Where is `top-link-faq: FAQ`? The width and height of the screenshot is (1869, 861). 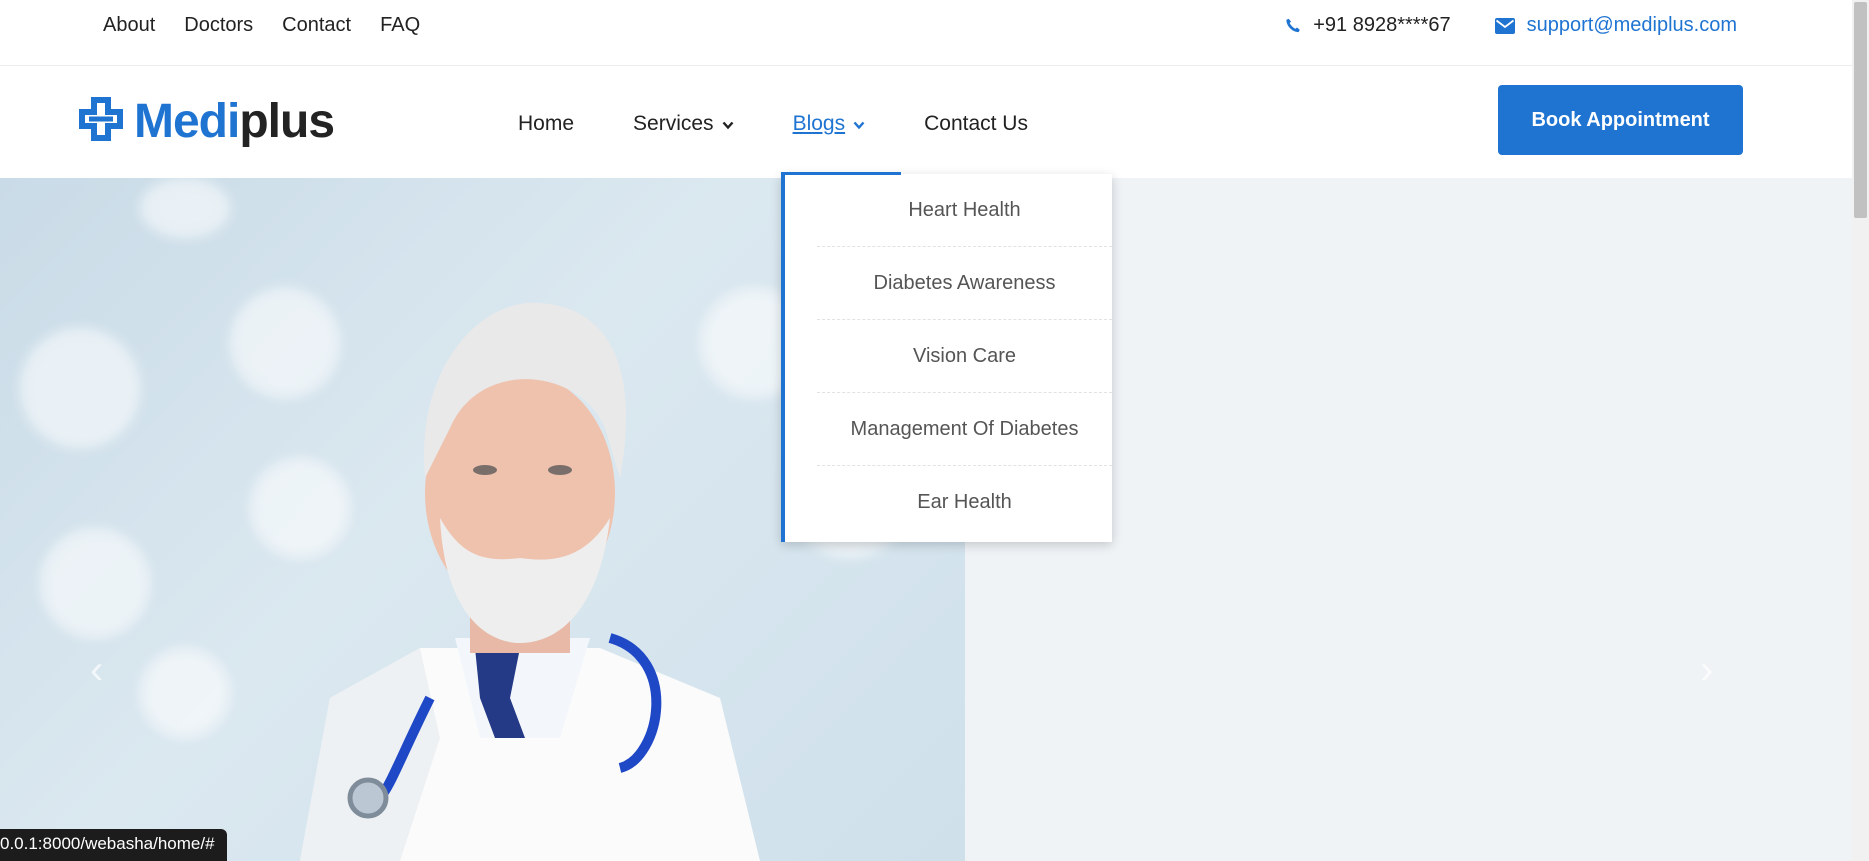
top-link-faq: FAQ is located at coordinates (400, 25).